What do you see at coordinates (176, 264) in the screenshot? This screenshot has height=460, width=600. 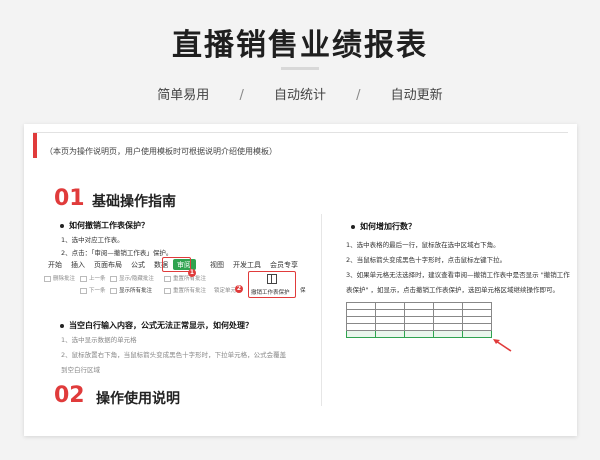 I see `highlight-review-tab` at bounding box center [176, 264].